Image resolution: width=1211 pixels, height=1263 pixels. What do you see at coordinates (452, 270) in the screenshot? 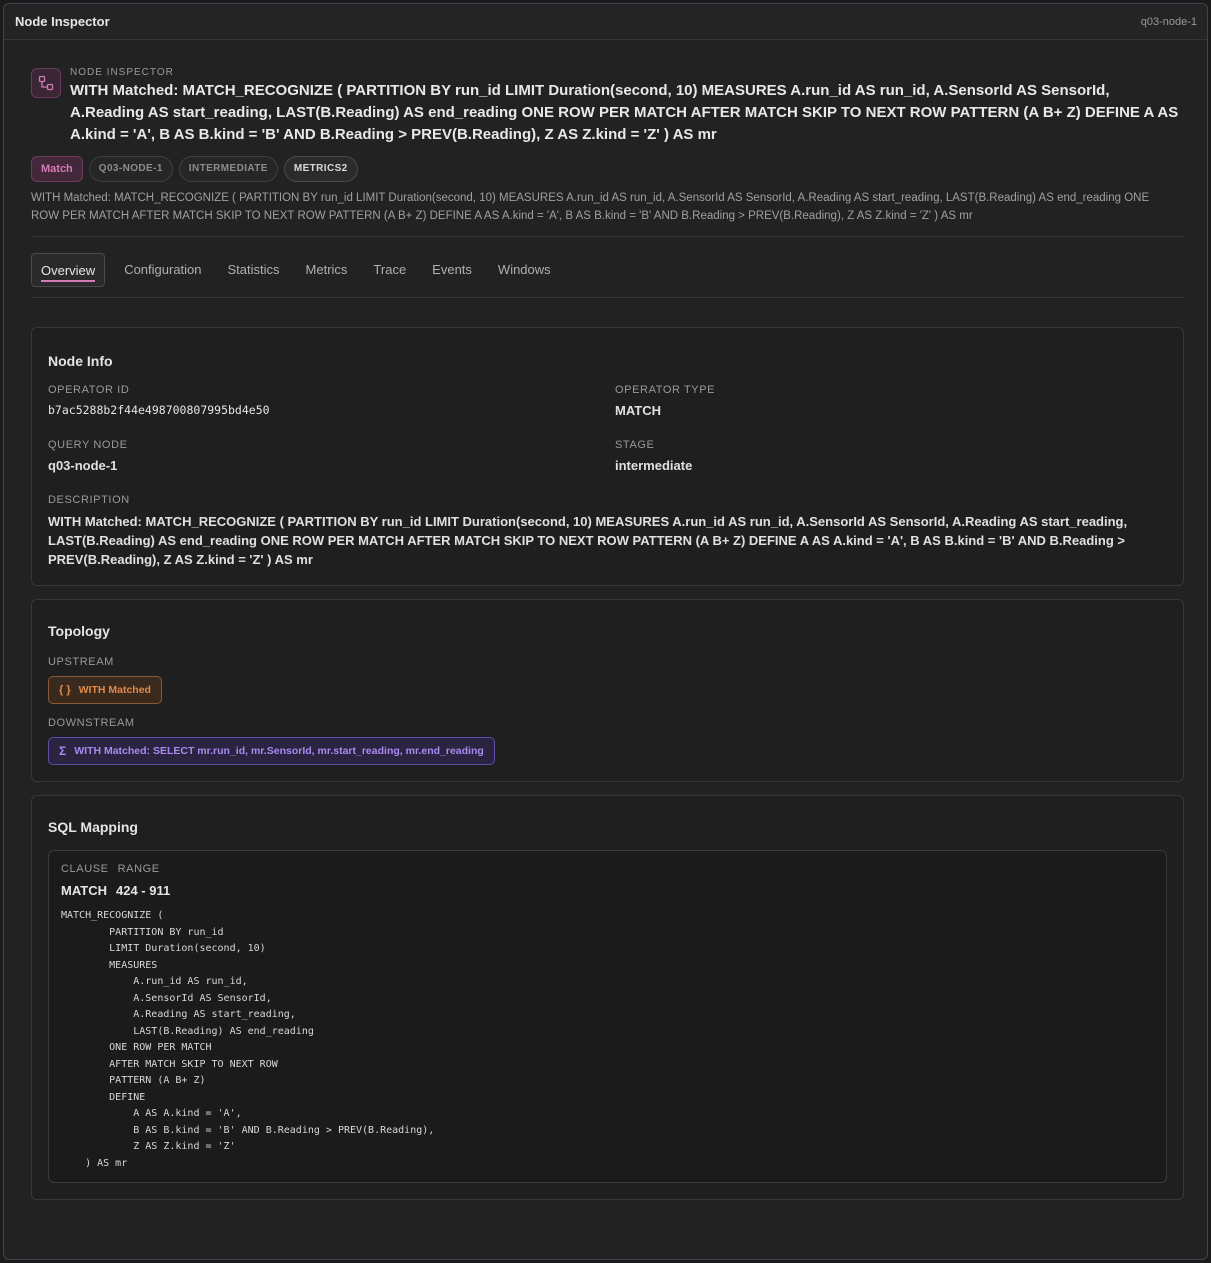
I see `tab-events: Events` at bounding box center [452, 270].